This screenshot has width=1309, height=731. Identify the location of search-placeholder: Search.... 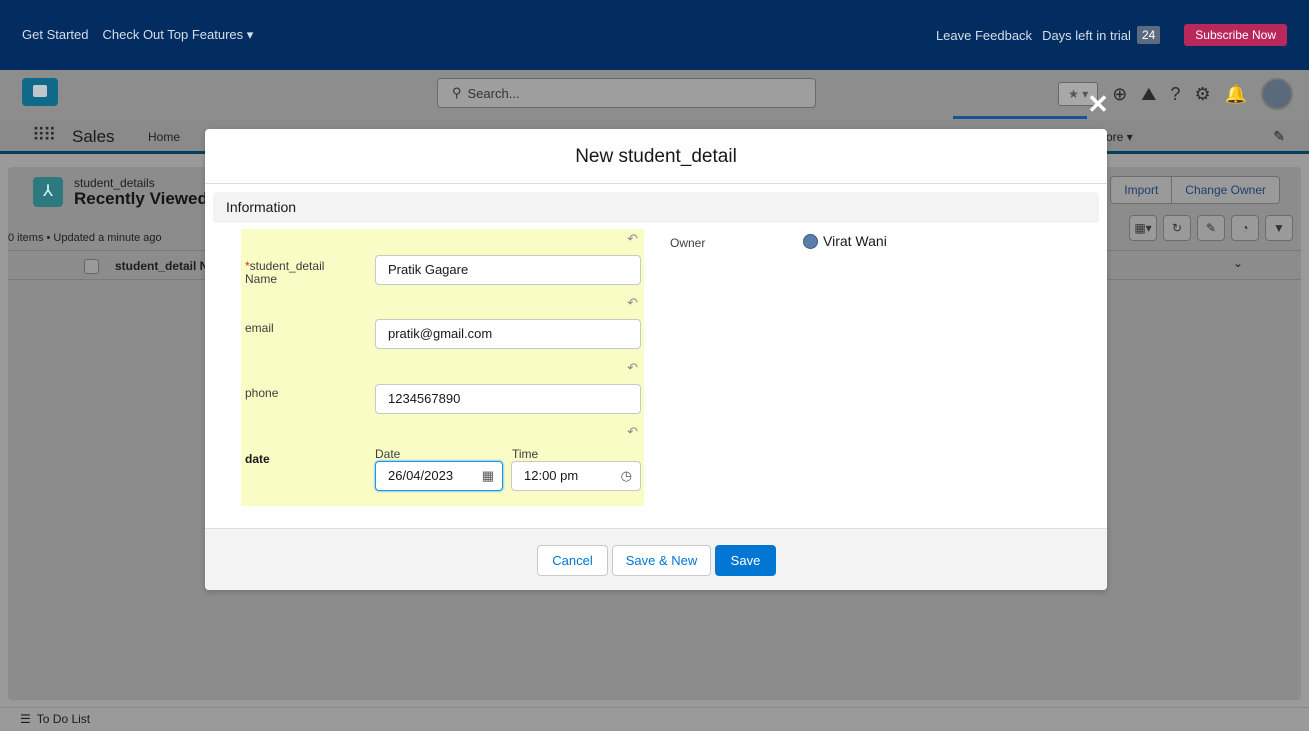
(493, 93).